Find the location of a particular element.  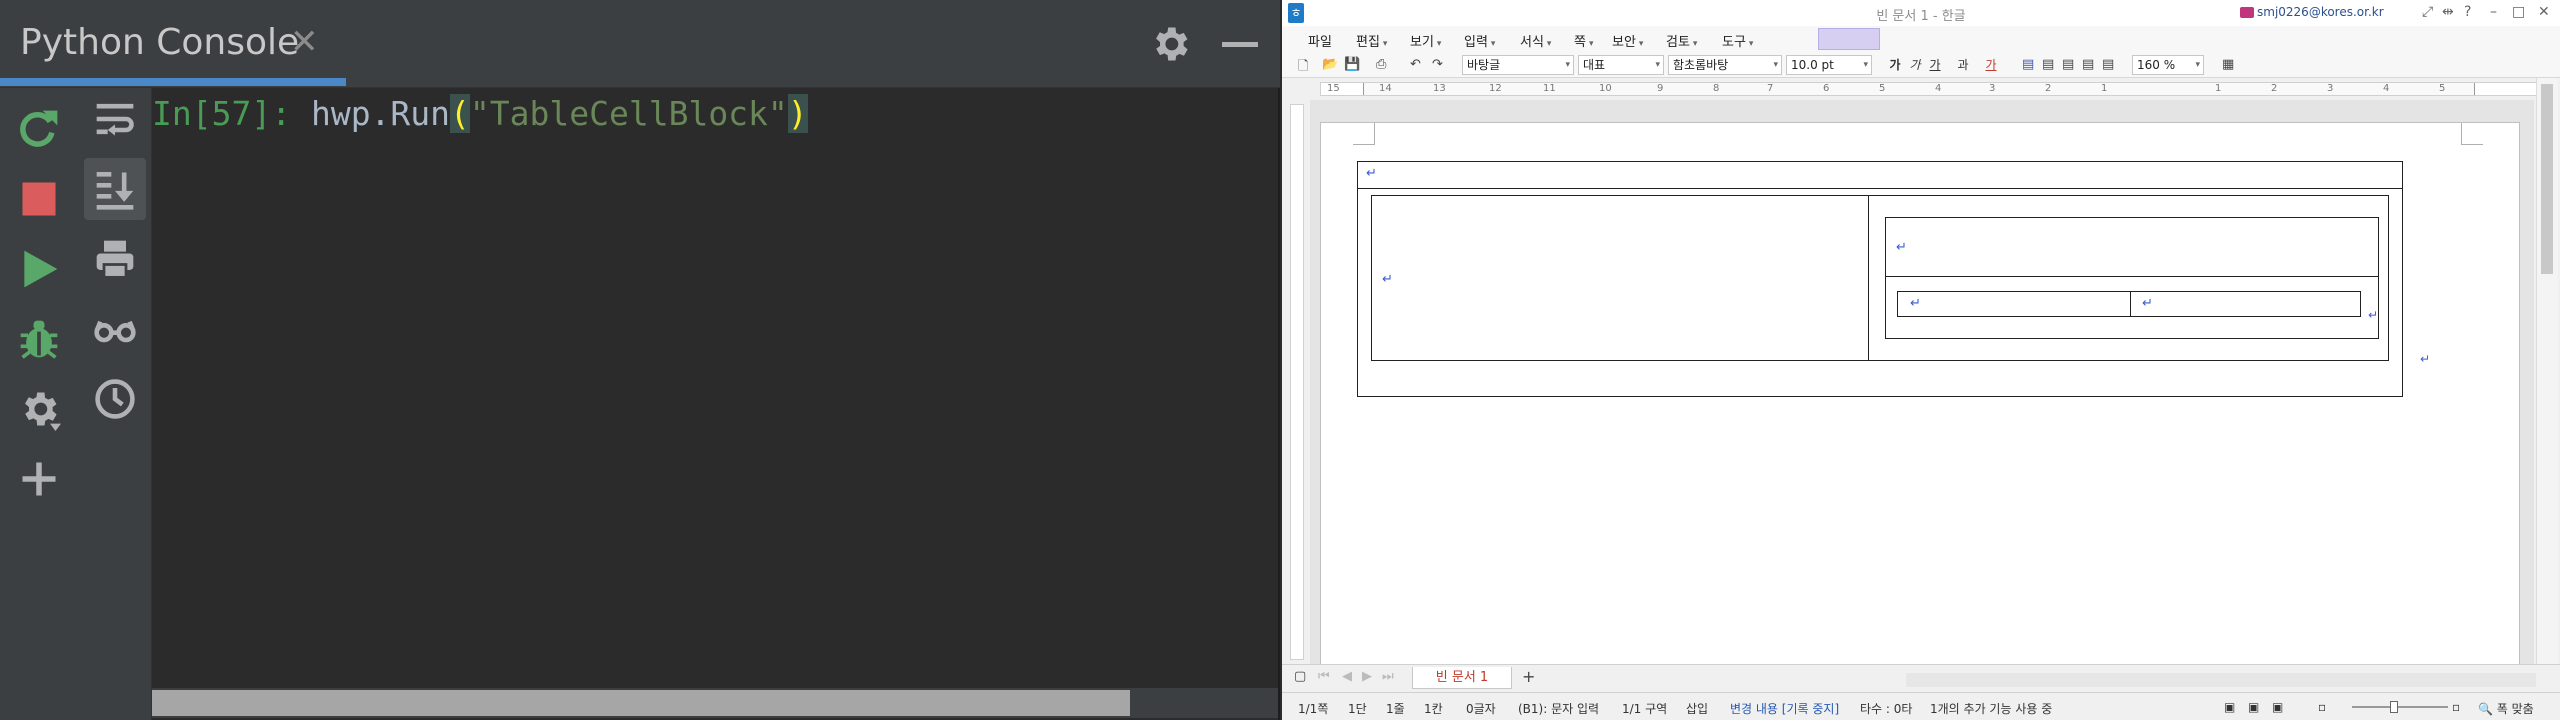

menu-edit: 편집 ▾ is located at coordinates (1371, 40).